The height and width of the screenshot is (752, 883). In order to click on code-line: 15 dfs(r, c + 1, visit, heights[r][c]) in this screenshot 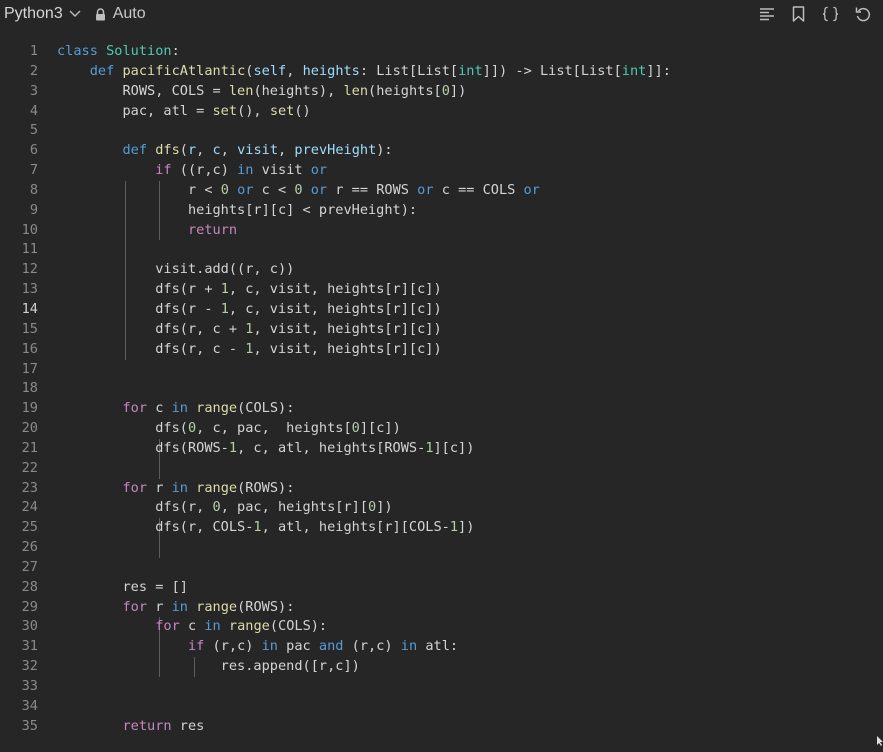, I will do `click(441, 330)`.